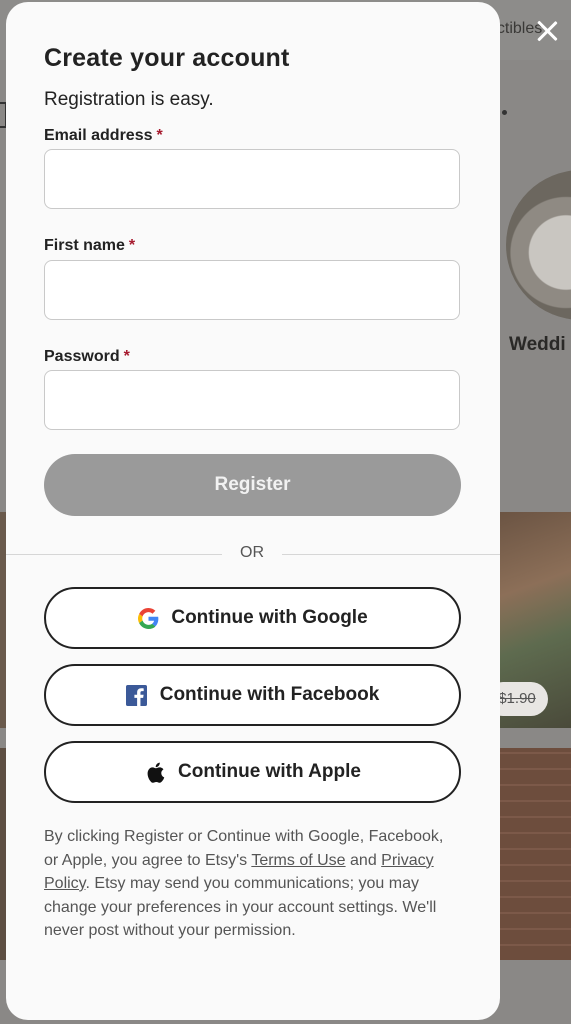  I want to click on google-button-label: Continue with Google, so click(269, 617).